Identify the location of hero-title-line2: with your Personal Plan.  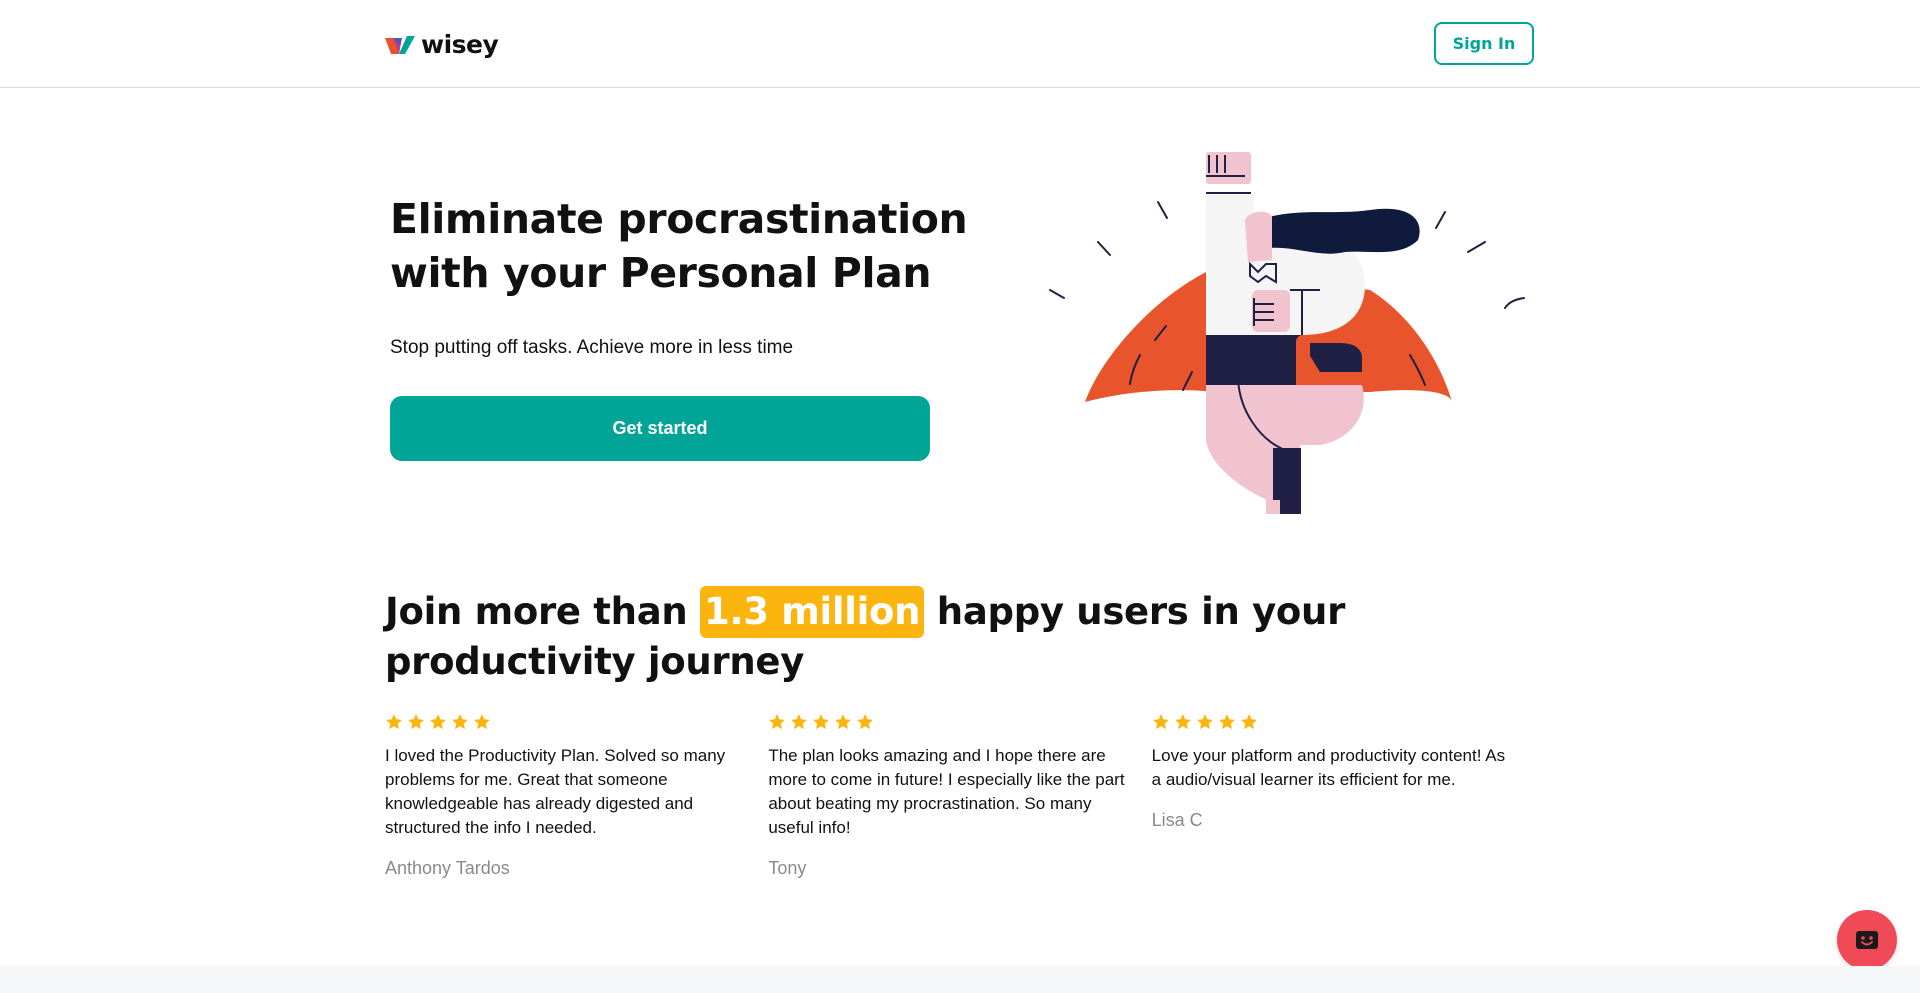
(661, 273).